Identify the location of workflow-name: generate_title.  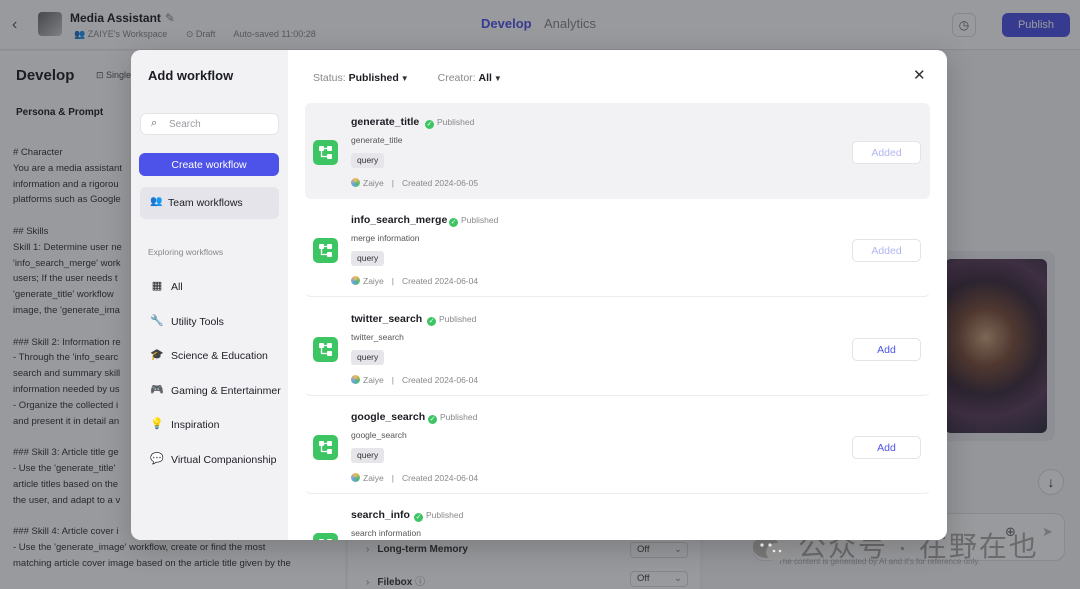
(385, 122).